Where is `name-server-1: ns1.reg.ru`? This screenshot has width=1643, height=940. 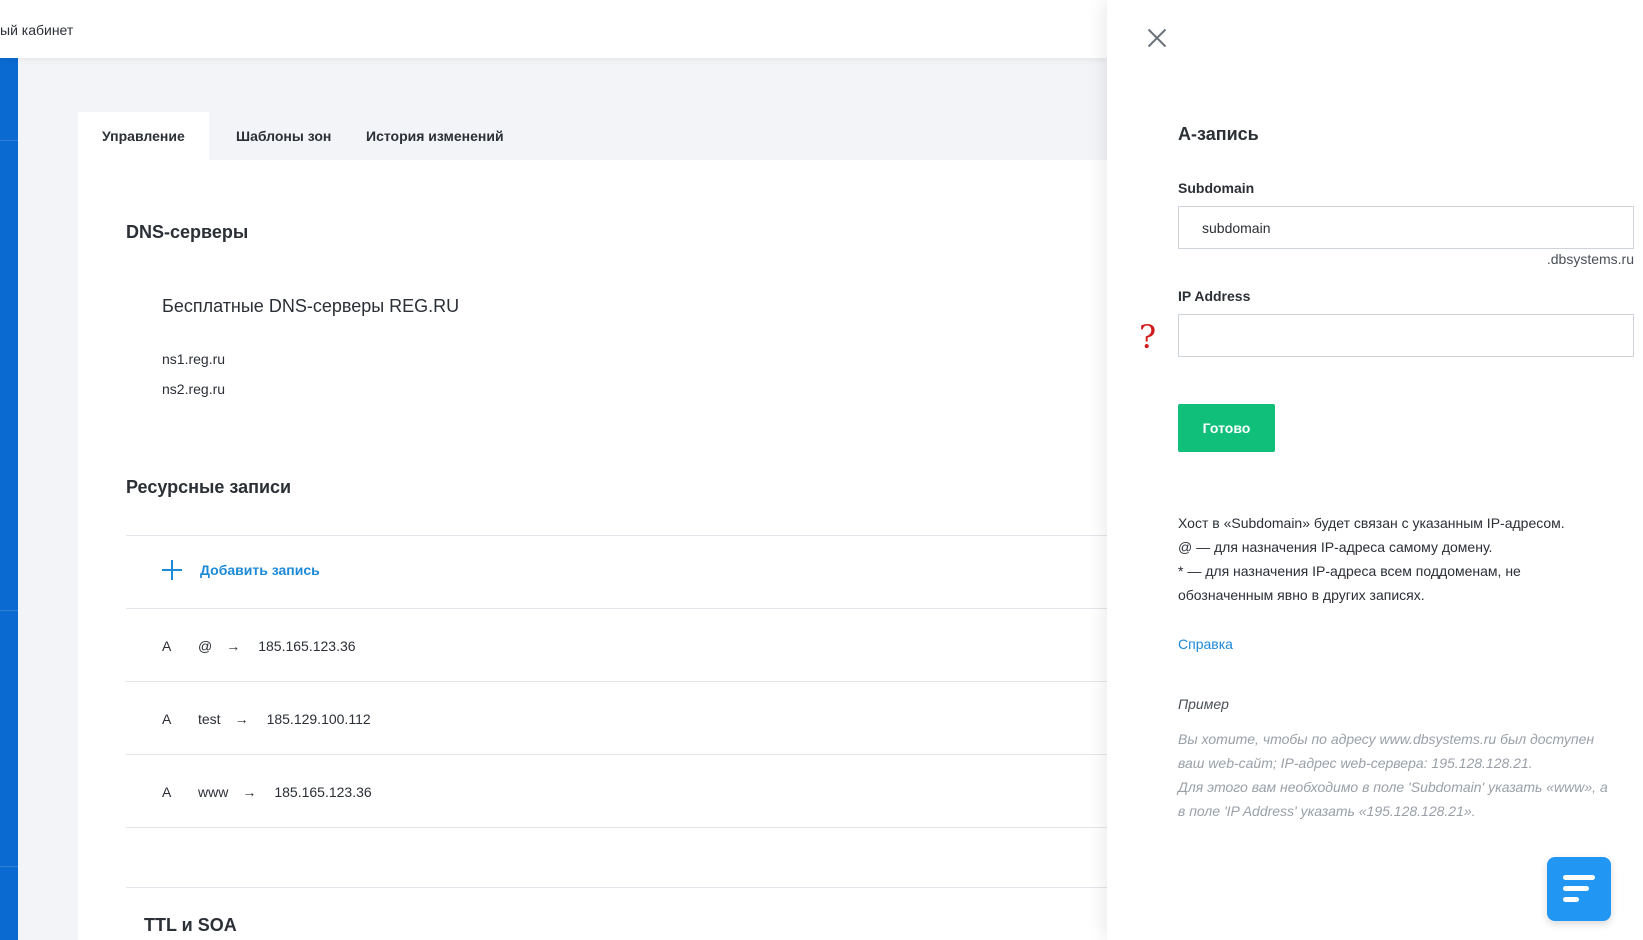
name-server-1: ns1.reg.ru is located at coordinates (194, 359).